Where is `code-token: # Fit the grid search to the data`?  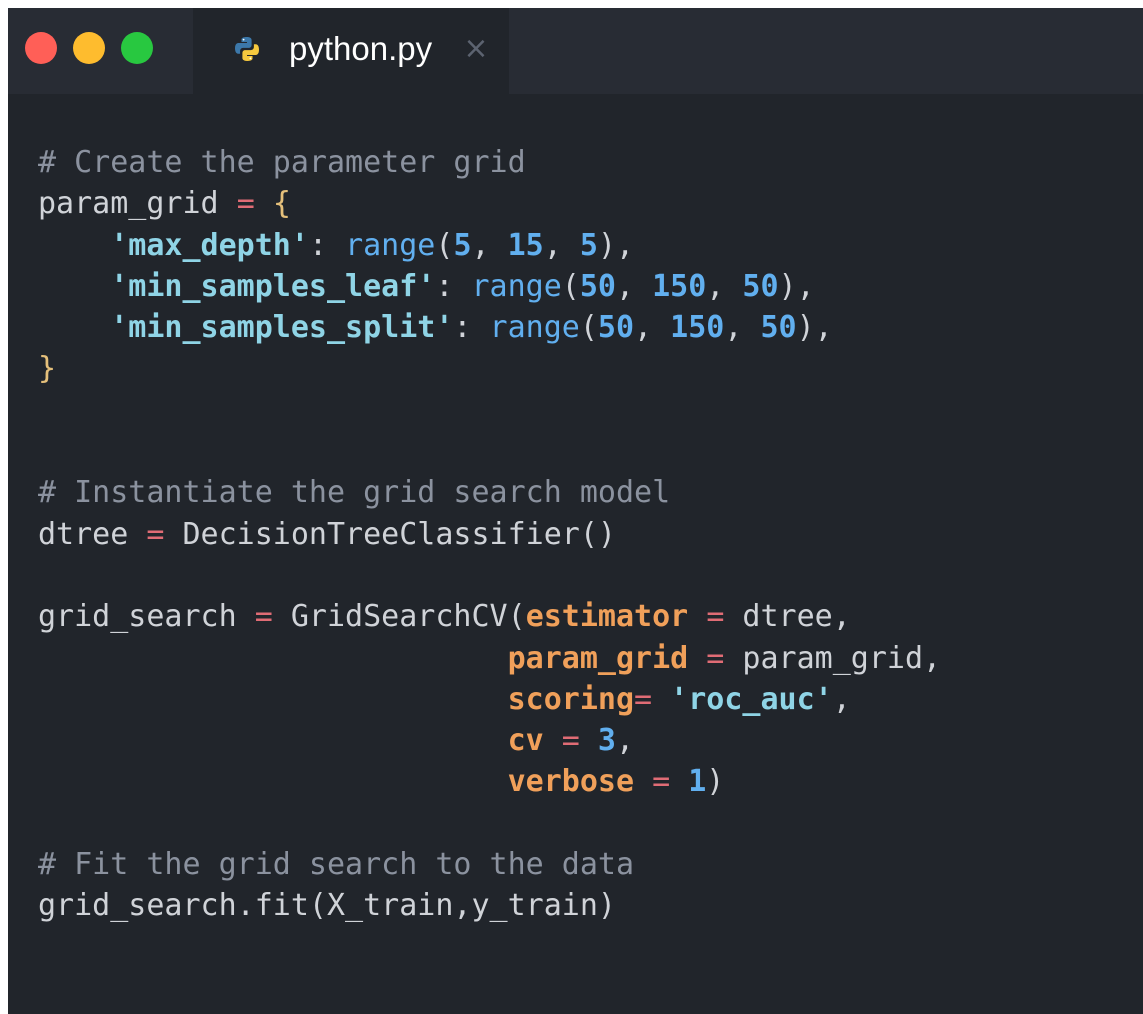
code-token: # Fit the grid search to the data is located at coordinates (336, 865).